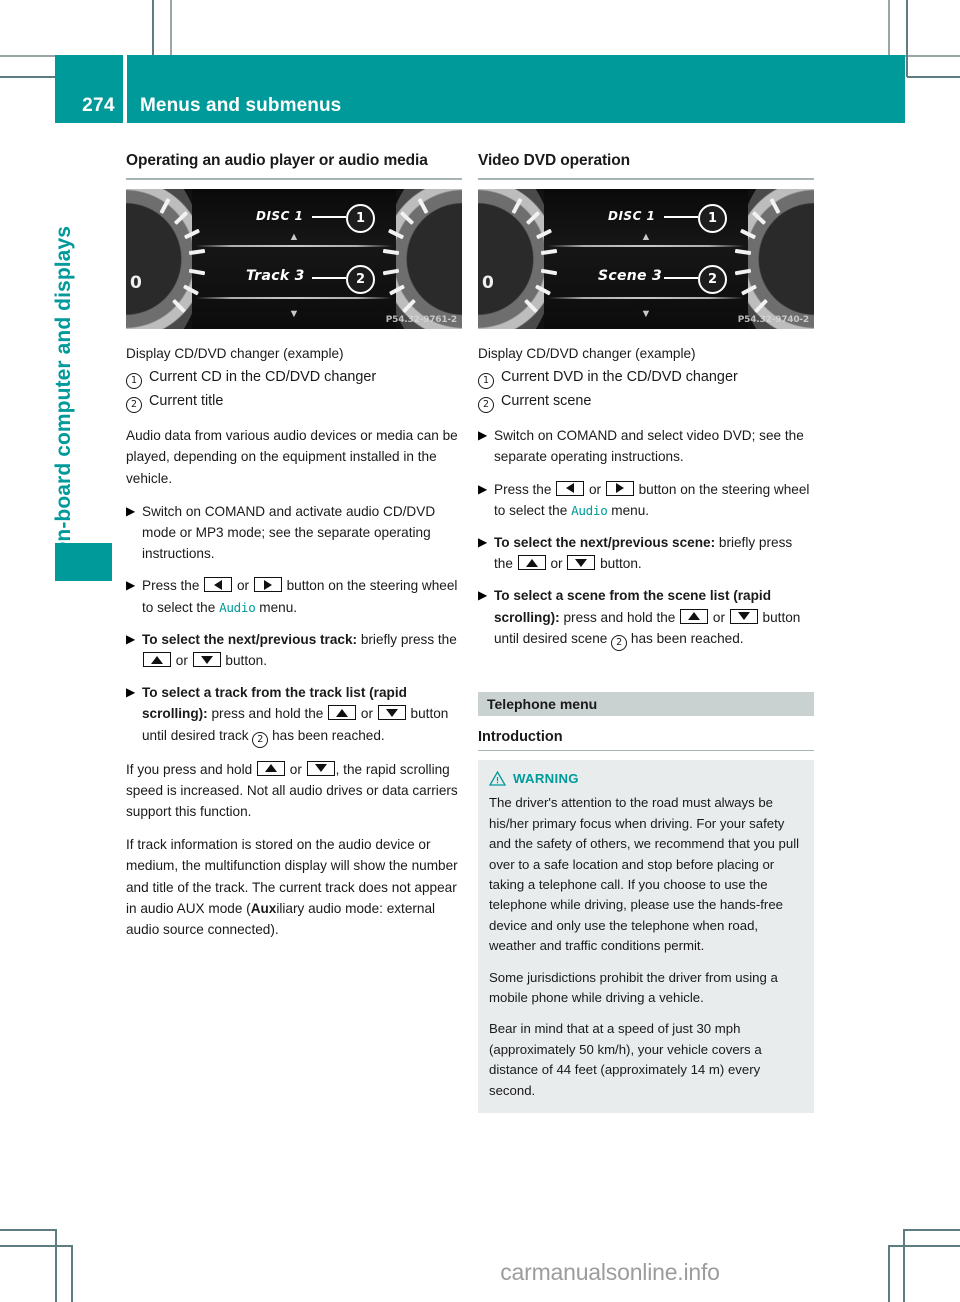  I want to click on figure-track-text: Track 3, so click(275, 276).